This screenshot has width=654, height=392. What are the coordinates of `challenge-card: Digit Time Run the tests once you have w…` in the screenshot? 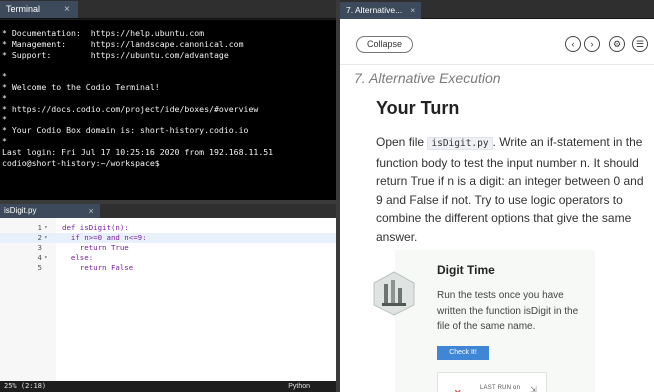 It's located at (484, 321).